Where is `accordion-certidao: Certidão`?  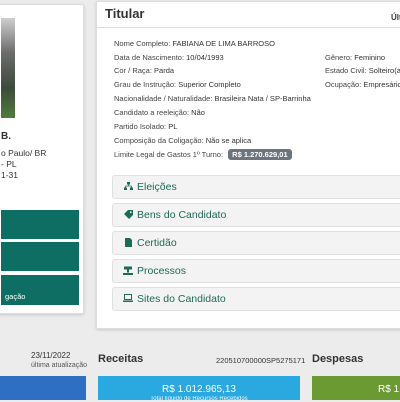
accordion-certidao: Certidão is located at coordinates (256, 243).